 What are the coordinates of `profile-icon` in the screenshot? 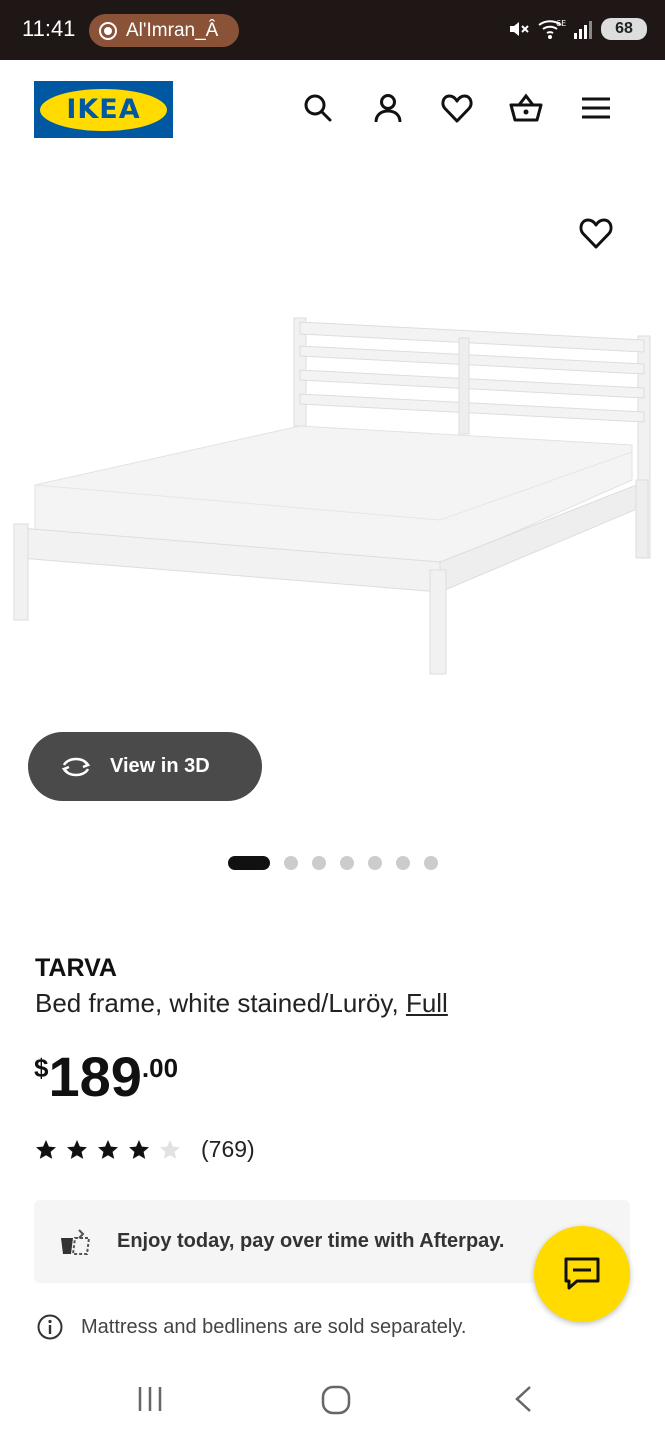 It's located at (388, 108).